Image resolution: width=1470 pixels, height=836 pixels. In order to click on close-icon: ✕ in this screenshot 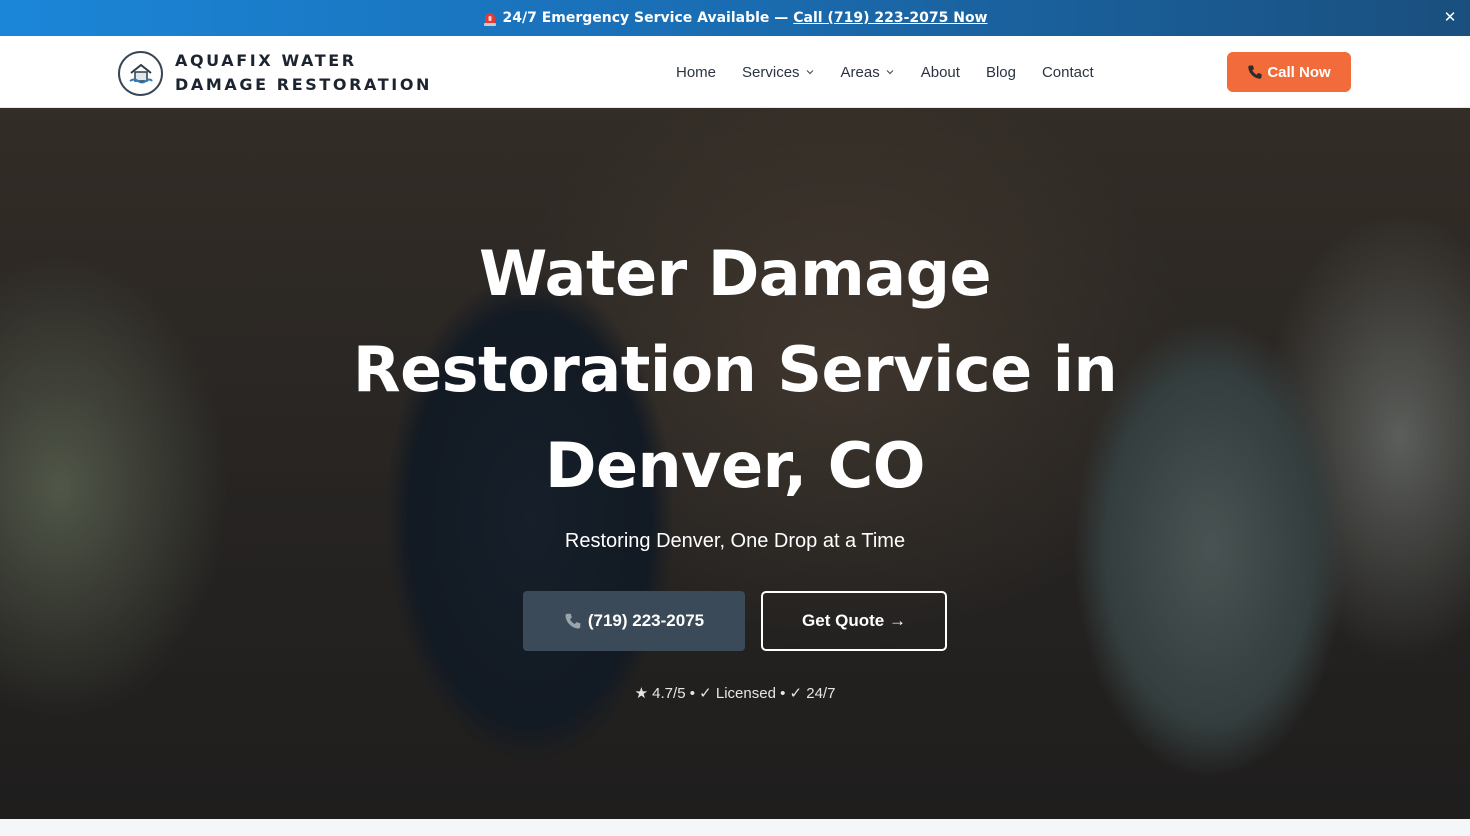, I will do `click(1450, 17)`.